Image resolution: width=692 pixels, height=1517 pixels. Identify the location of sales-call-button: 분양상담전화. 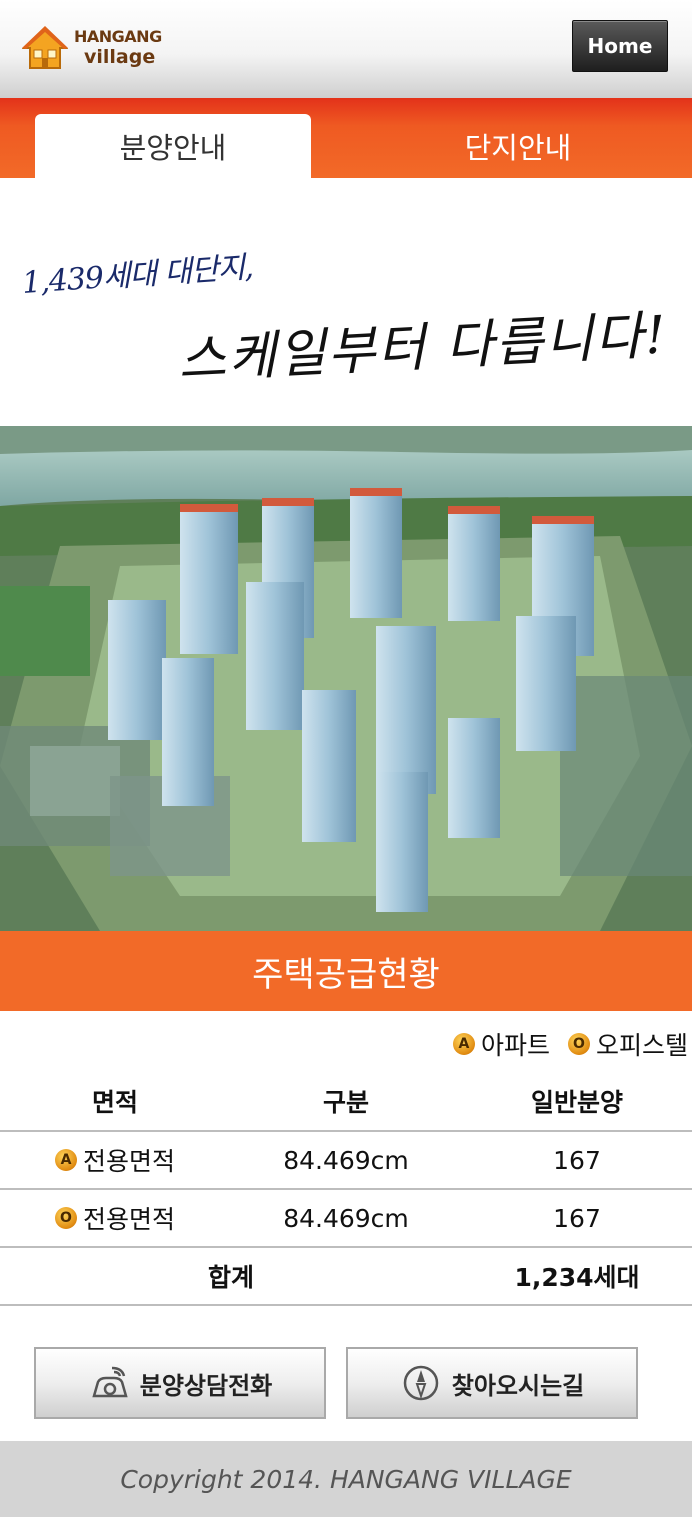
(180, 1383).